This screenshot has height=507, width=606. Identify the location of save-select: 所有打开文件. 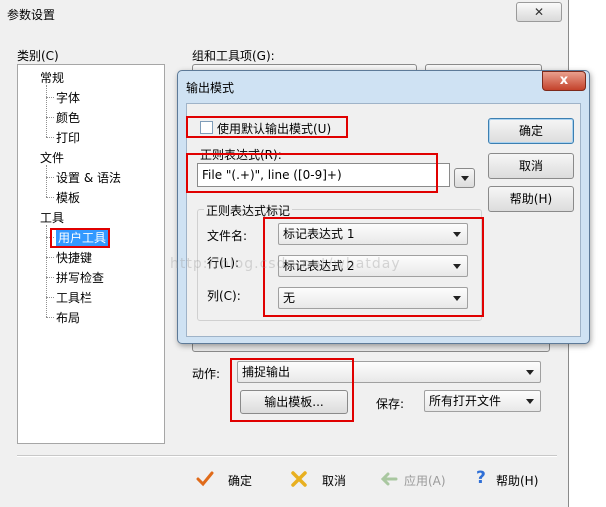
(482, 401).